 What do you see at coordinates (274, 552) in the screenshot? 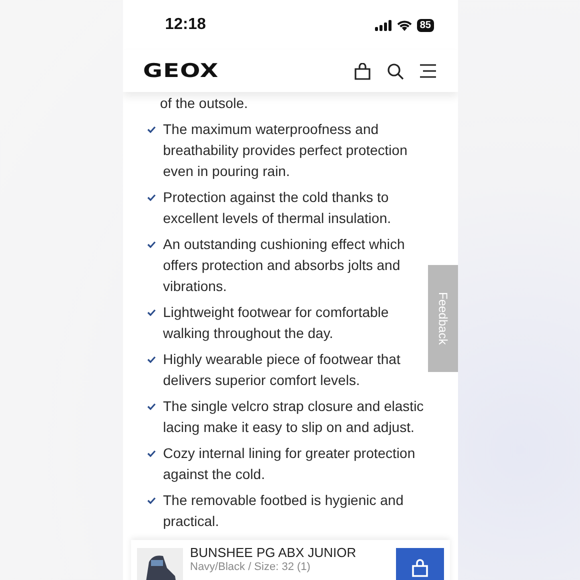
I see `product-name: BUNSHEE PG ABX JUNIOR` at bounding box center [274, 552].